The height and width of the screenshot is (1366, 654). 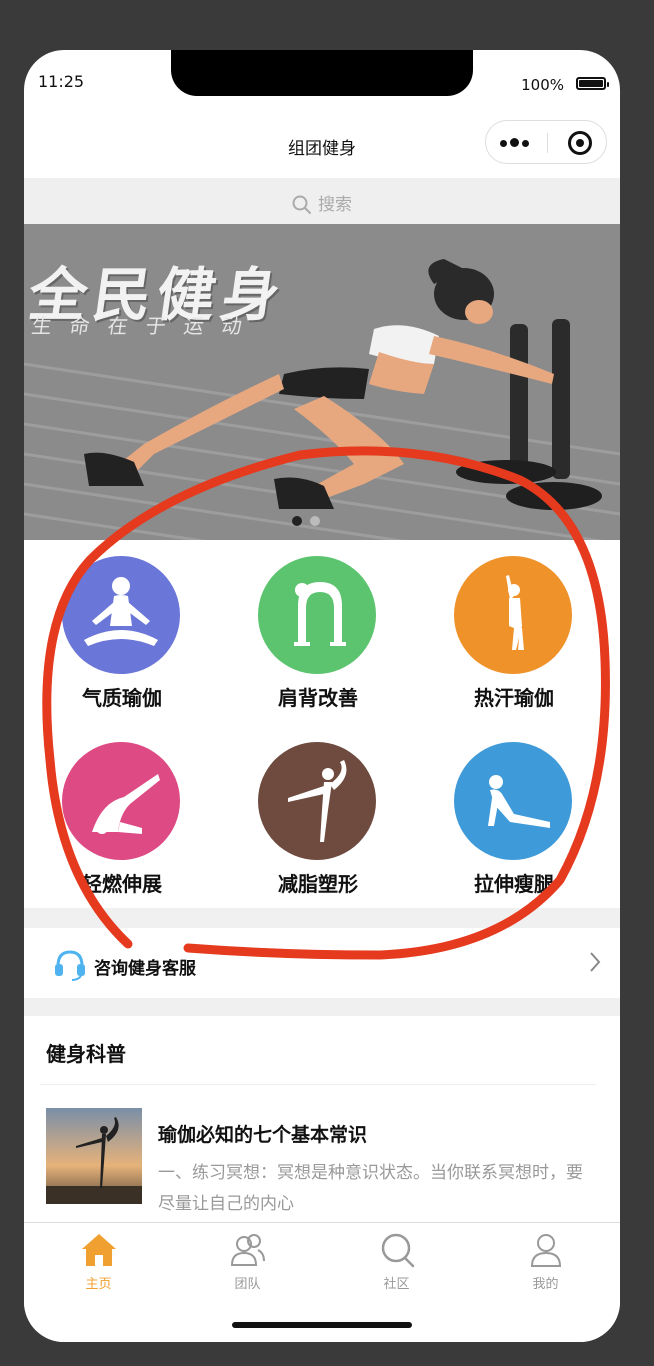 What do you see at coordinates (322, 73) in the screenshot?
I see `device-notch` at bounding box center [322, 73].